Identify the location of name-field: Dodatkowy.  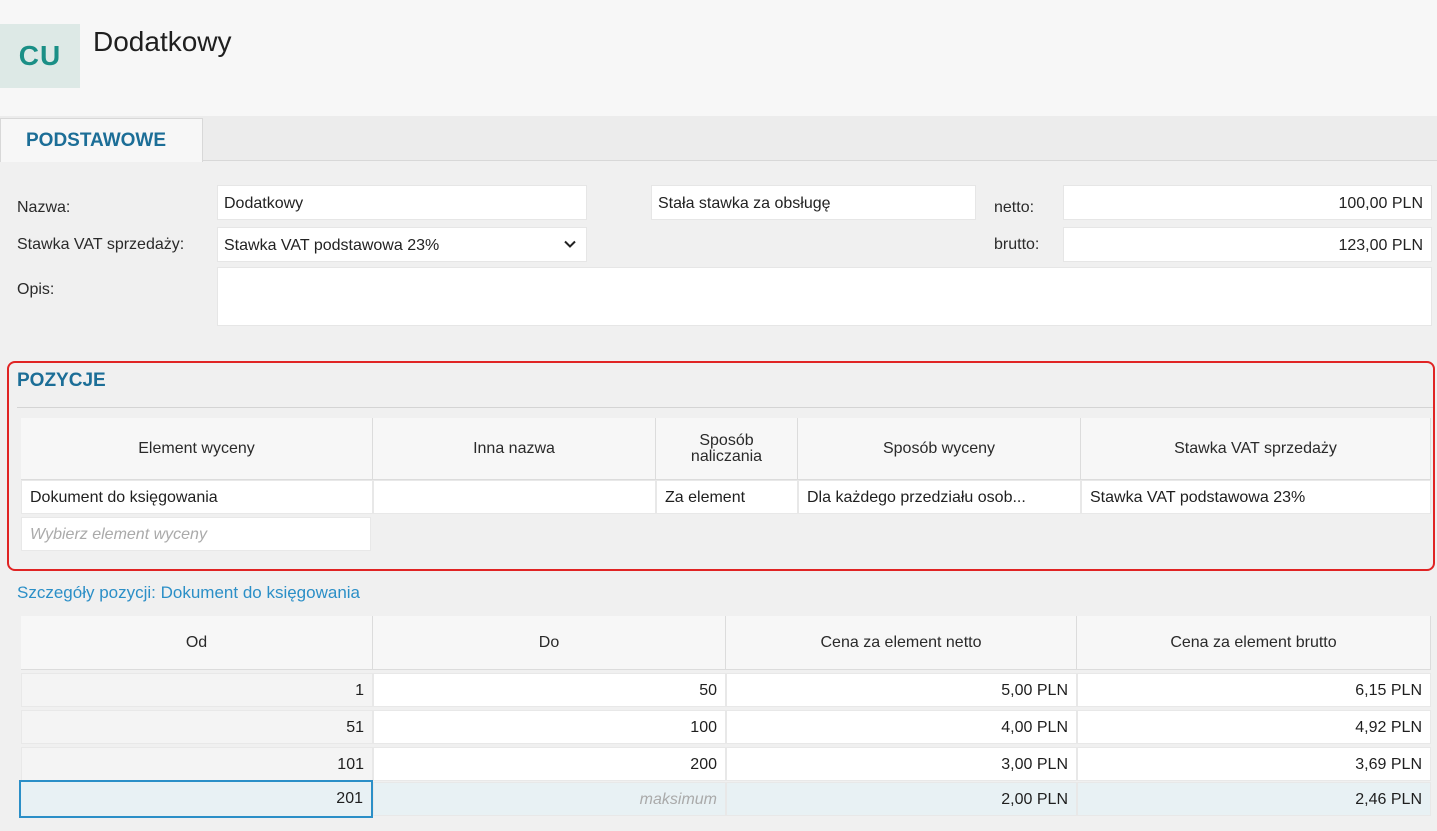
(402, 202).